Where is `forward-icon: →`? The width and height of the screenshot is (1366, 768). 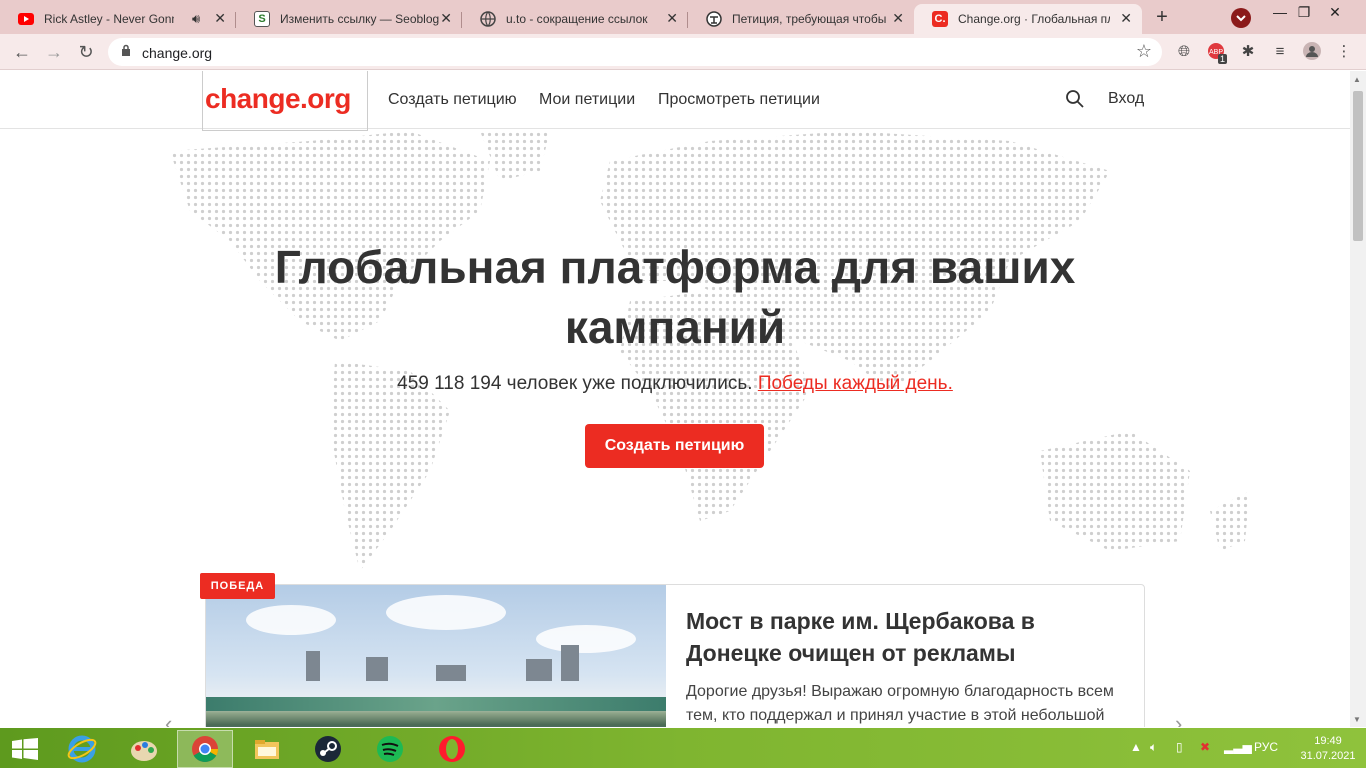
forward-icon: → is located at coordinates (54, 52).